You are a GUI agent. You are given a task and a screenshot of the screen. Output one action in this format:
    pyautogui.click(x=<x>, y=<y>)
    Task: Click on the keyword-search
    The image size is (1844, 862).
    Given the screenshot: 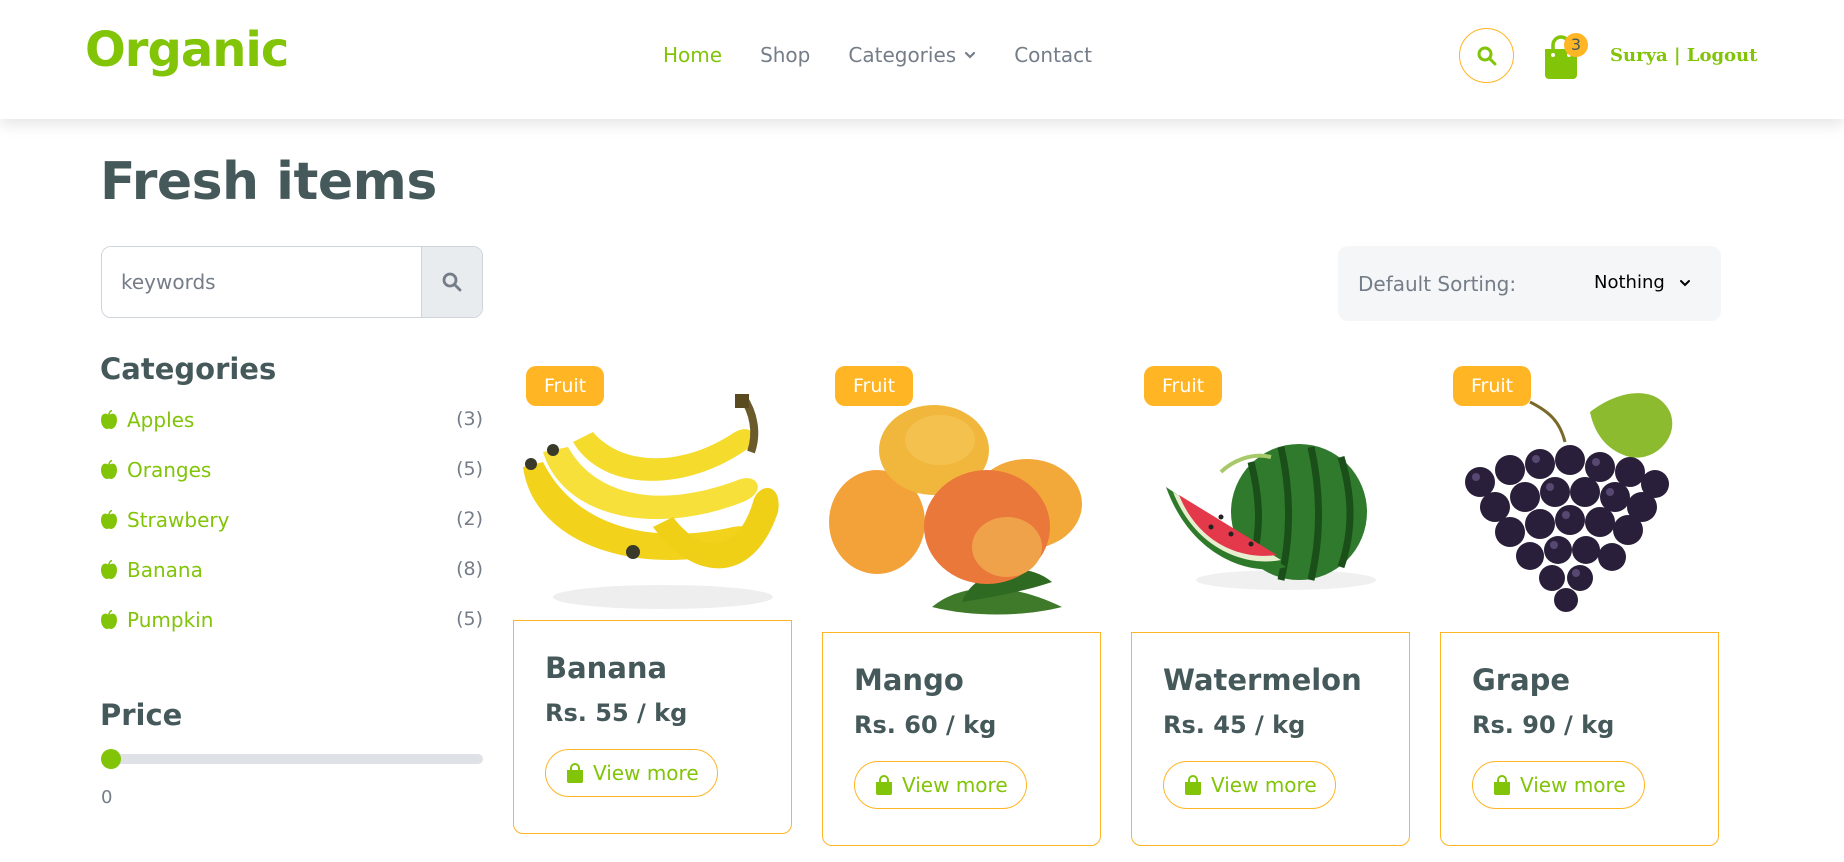 What is the action you would take?
    pyautogui.click(x=292, y=282)
    